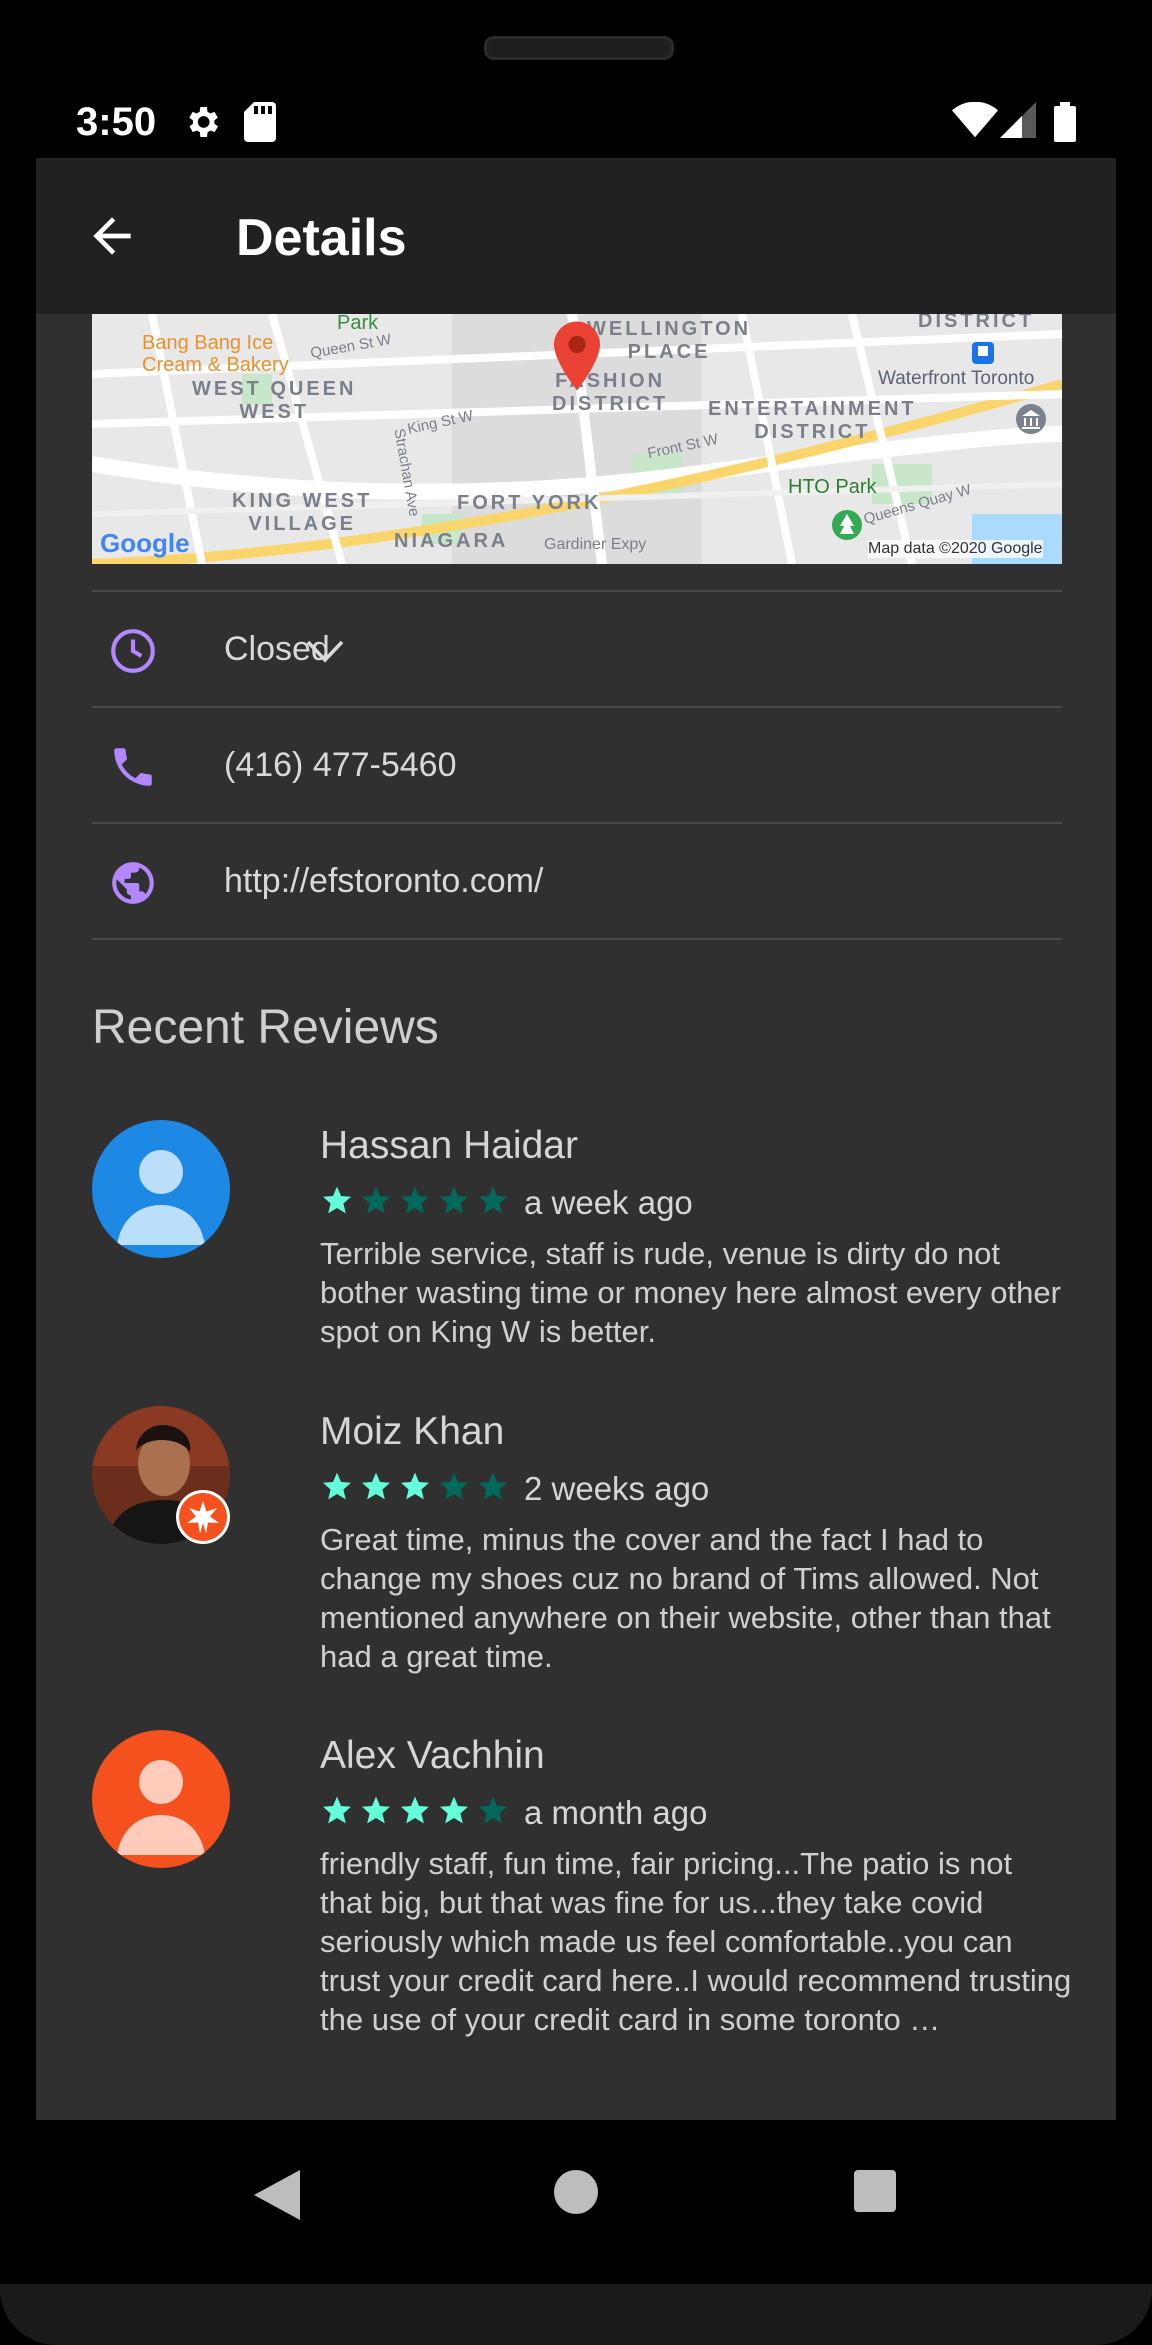 The image size is (1152, 2345). I want to click on nav-recents-button, so click(875, 2193).